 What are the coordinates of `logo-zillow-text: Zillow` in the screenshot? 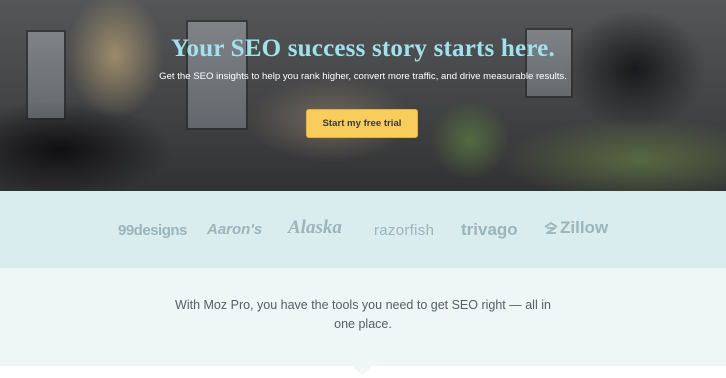 It's located at (584, 227).